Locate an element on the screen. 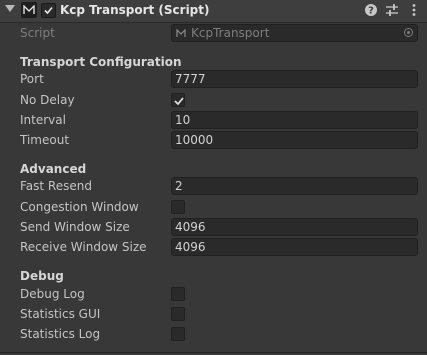 This screenshot has width=427, height=355. statsgui-checkbox is located at coordinates (178, 314).